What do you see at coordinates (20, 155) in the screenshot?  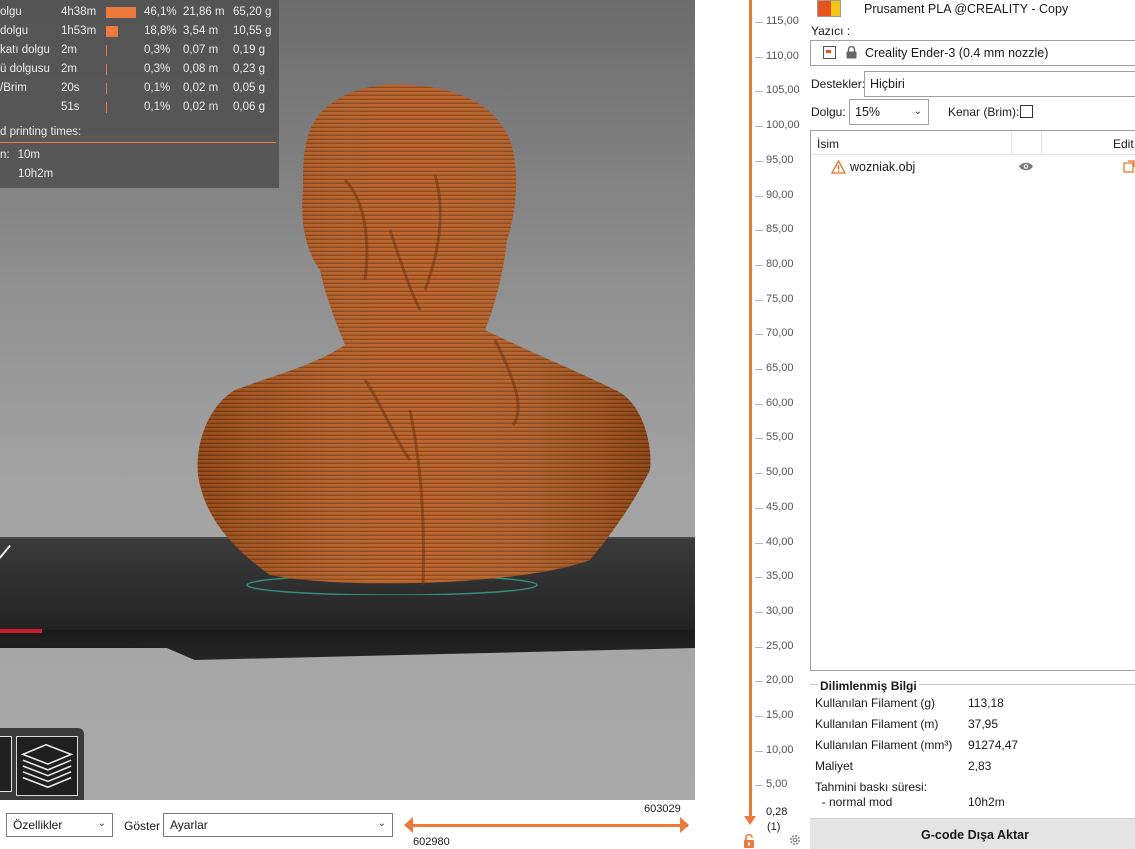 I see `stats-estimate-row: n: 10m` at bounding box center [20, 155].